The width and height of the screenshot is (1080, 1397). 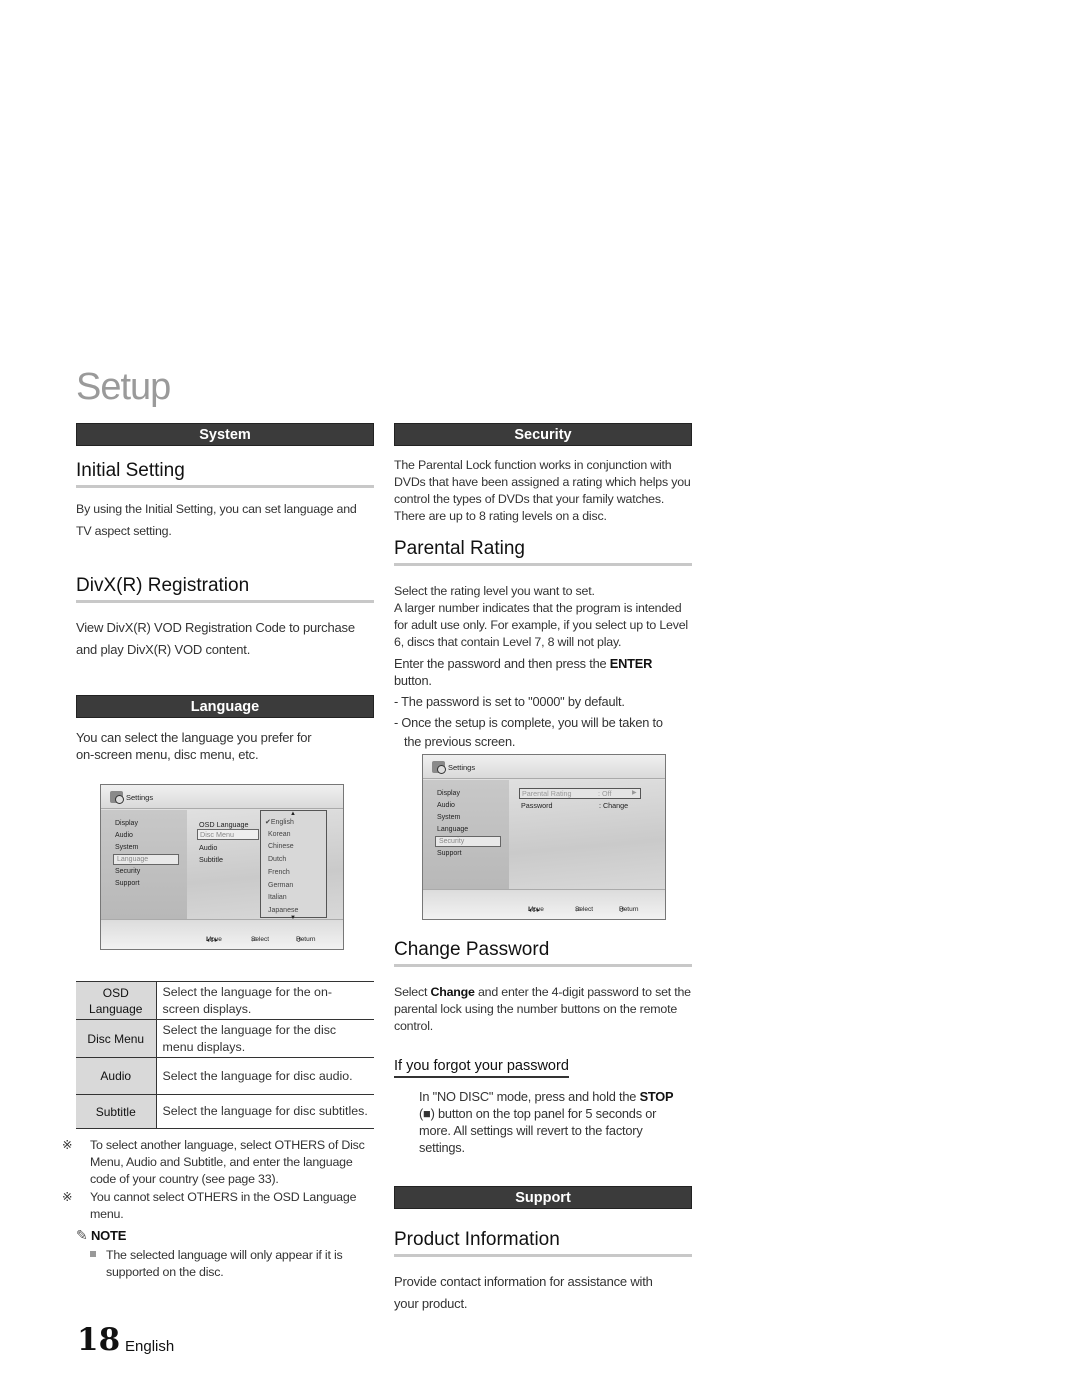 I want to click on security-section-bar: Security, so click(x=543, y=434).